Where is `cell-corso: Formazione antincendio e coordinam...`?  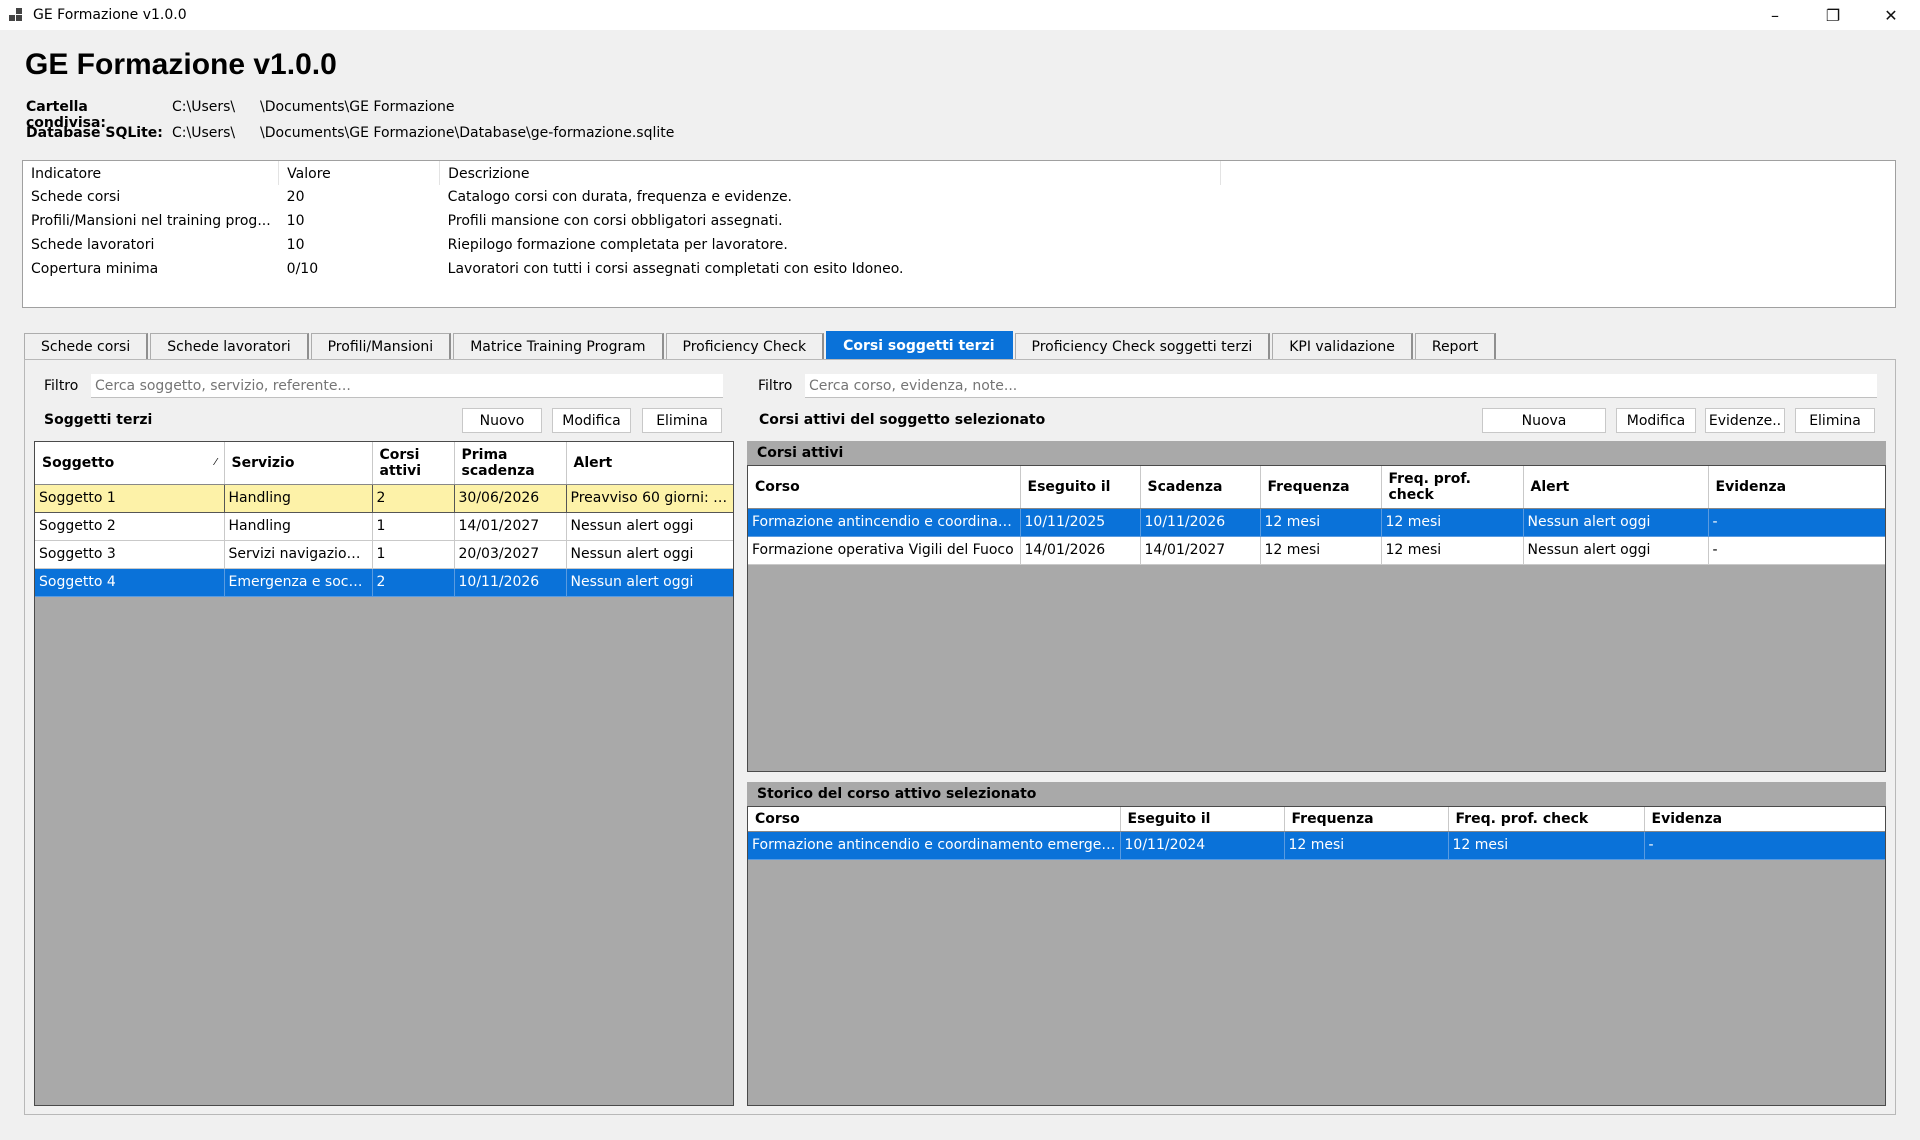 cell-corso: Formazione antincendio e coordinam... is located at coordinates (884, 522).